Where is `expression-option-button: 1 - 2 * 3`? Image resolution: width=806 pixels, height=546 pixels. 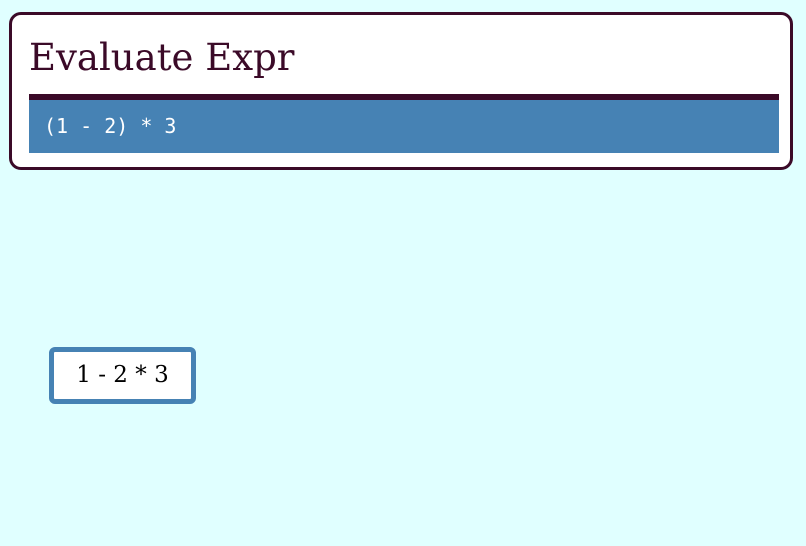
expression-option-button: 1 - 2 * 3 is located at coordinates (122, 375).